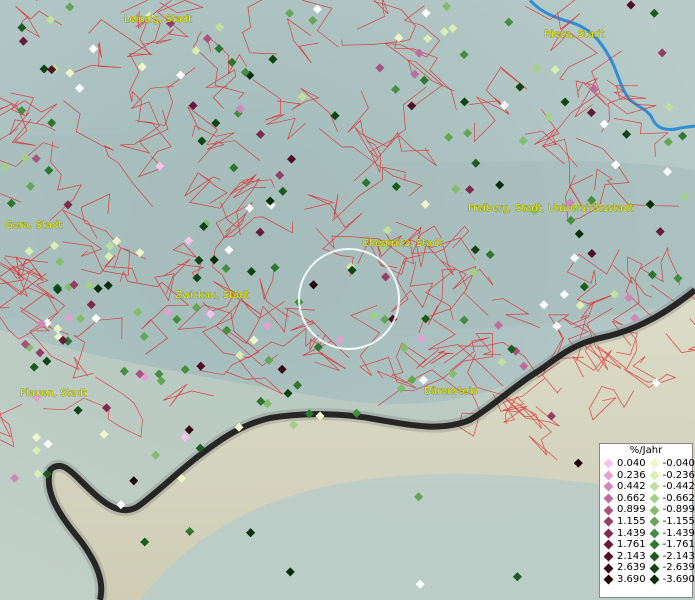 The height and width of the screenshot is (600, 695). What do you see at coordinates (678, 556) in the screenshot?
I see `legend-negative-value: -2.143` at bounding box center [678, 556].